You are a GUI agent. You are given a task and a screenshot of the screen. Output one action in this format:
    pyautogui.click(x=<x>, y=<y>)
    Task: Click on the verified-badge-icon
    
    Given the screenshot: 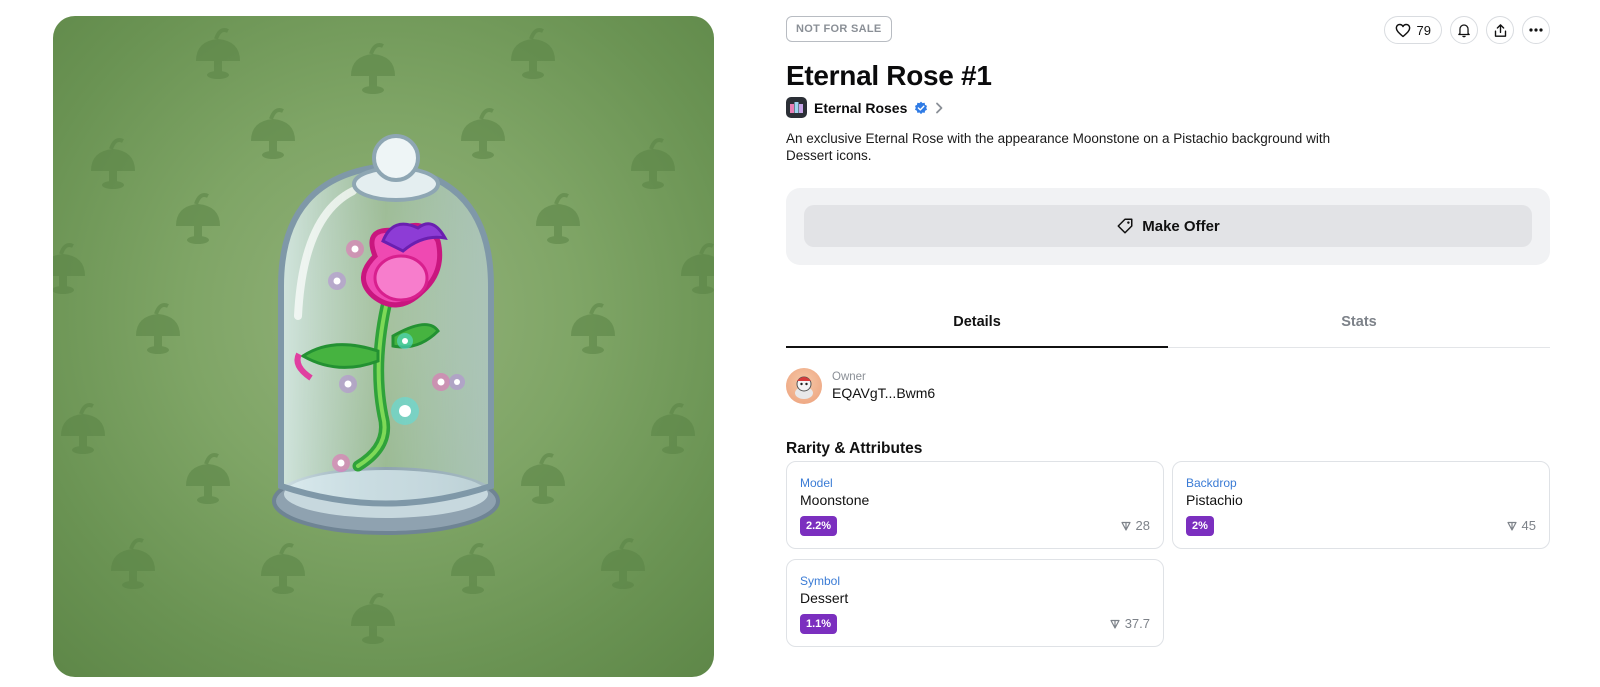 What is the action you would take?
    pyautogui.click(x=921, y=107)
    